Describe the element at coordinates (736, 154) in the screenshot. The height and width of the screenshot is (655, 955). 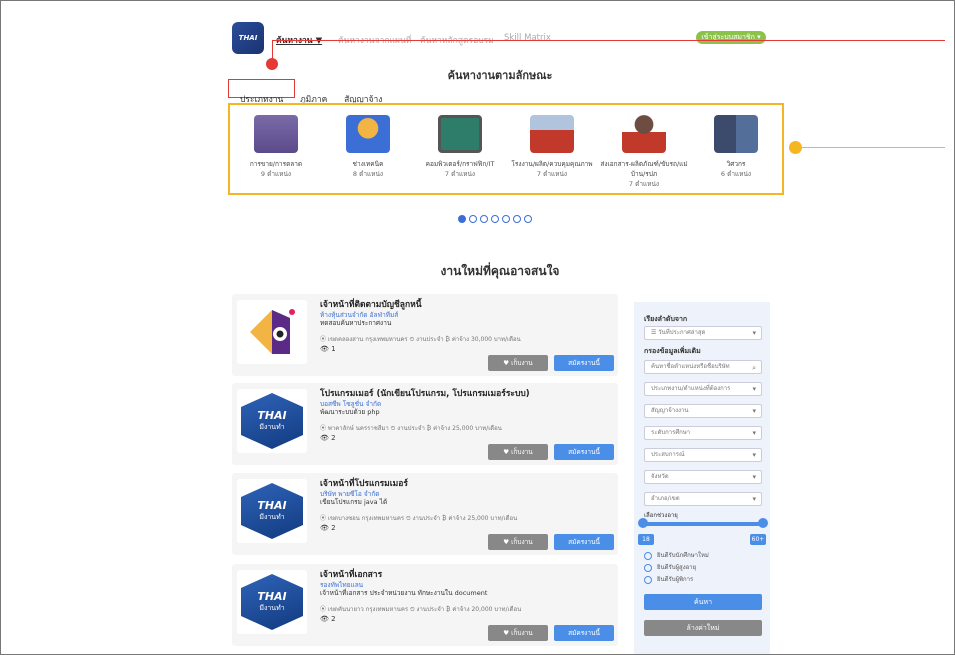
I see `category-item: วิศวกร 6 ตำแหน่ง` at that location.